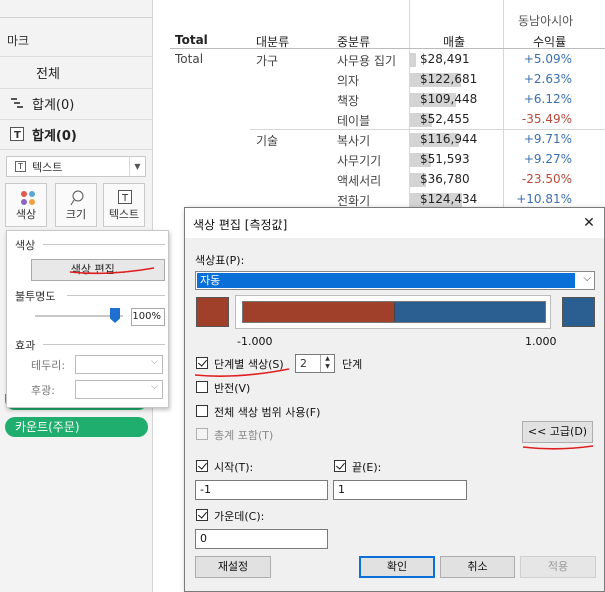  What do you see at coordinates (547, 99) in the screenshot?
I see `profit-cell: +6.12%` at bounding box center [547, 99].